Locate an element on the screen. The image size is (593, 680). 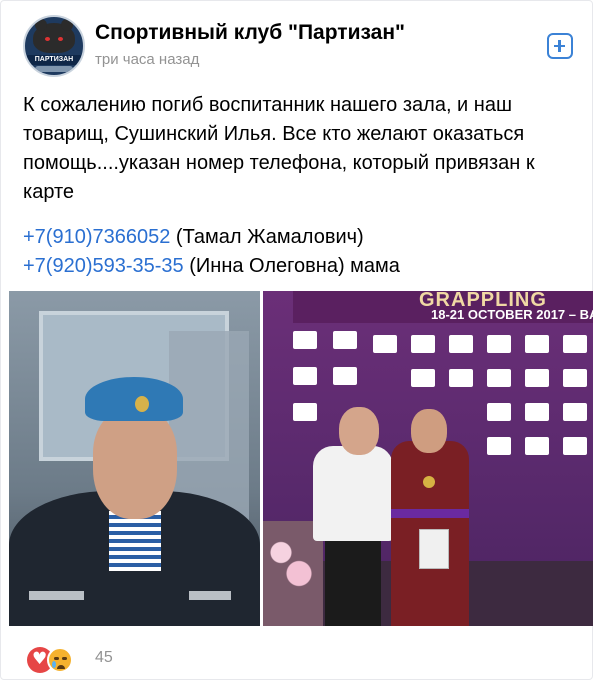
club-avatar: ПАРТИЗАН is located at coordinates (54, 46).